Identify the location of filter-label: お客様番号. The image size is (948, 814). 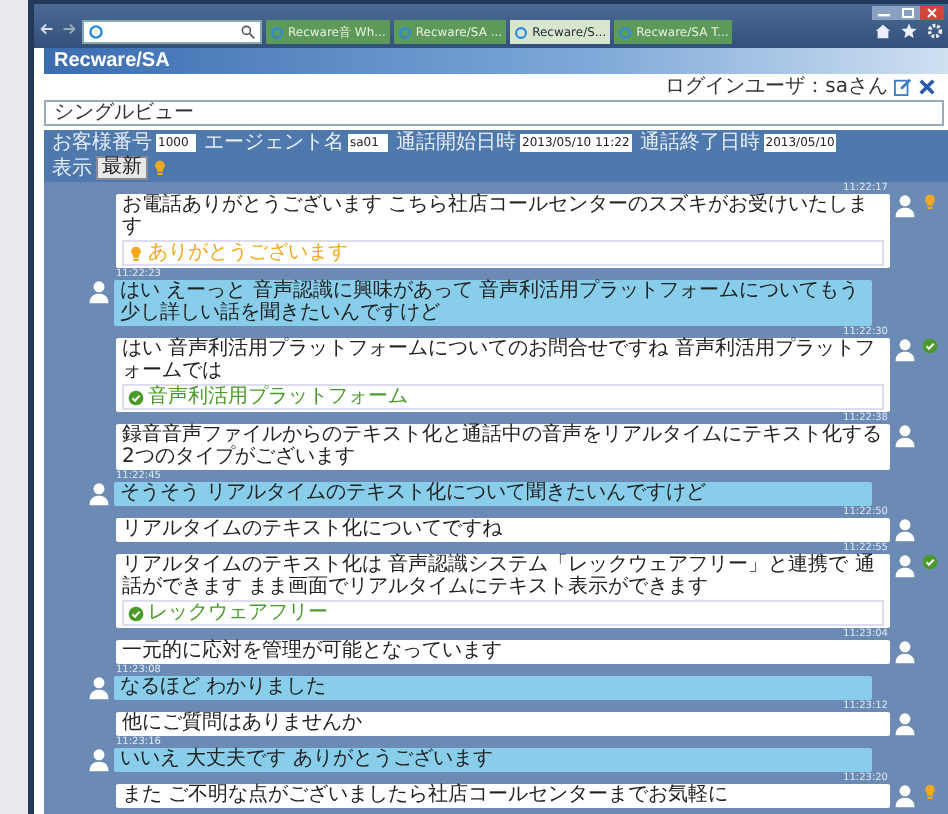
(102, 143).